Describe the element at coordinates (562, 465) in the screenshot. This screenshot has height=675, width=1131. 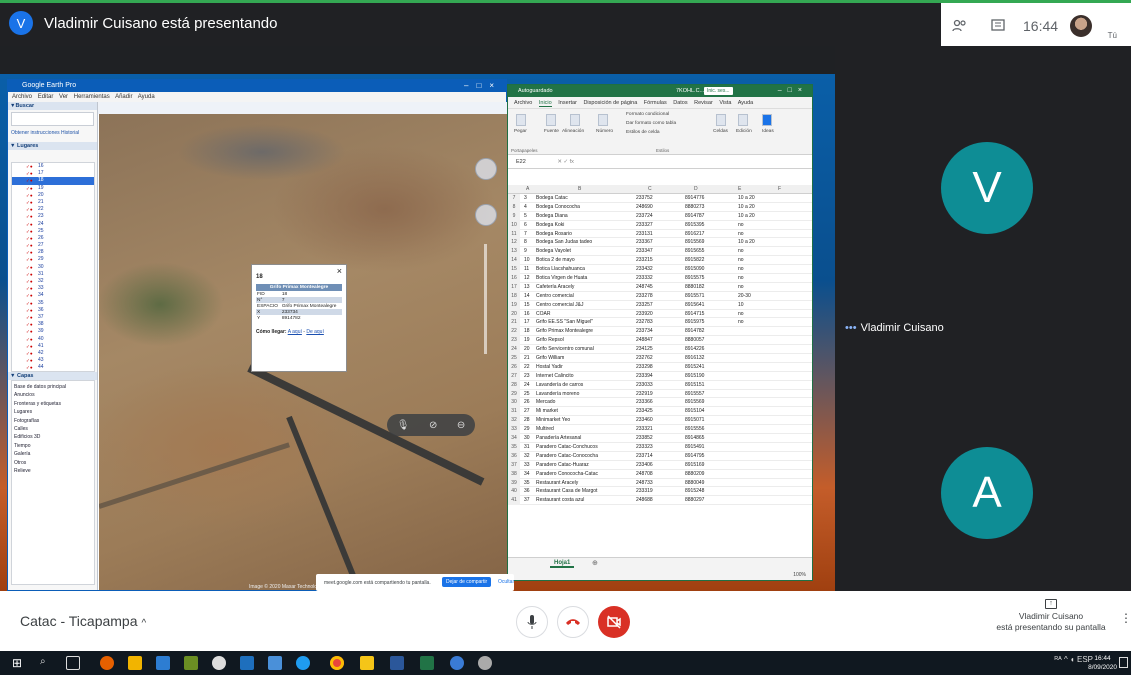
I see `table-cell: Paradero Catac-Huaraz` at that location.